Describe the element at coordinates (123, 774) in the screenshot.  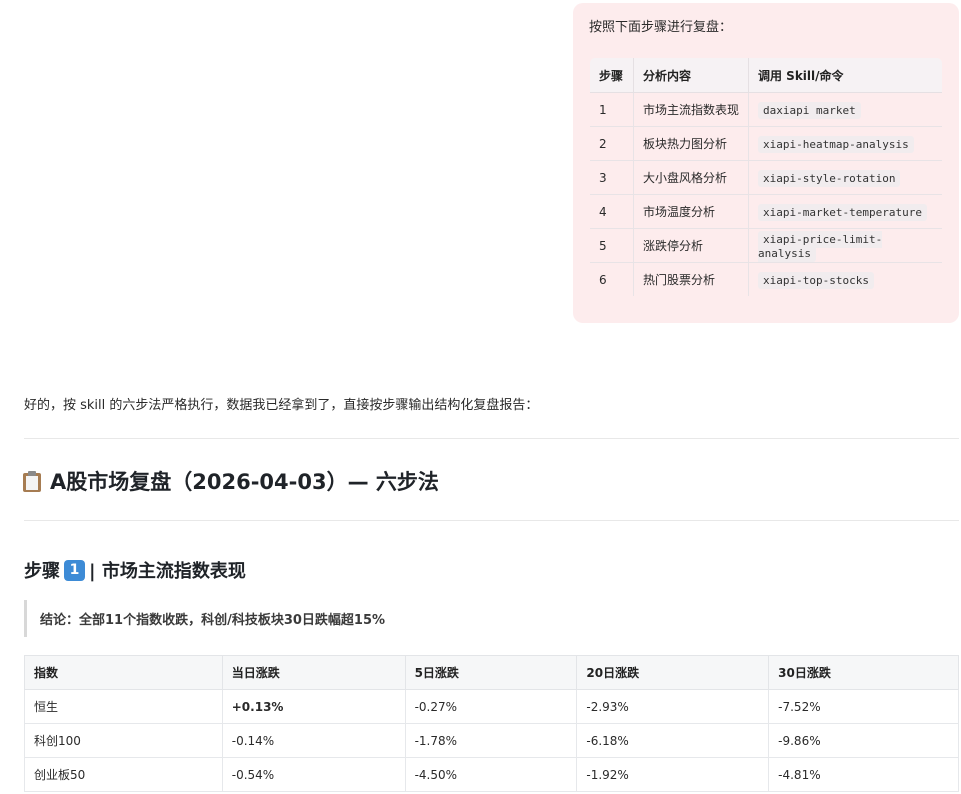
I see `index-name: 创业板50` at that location.